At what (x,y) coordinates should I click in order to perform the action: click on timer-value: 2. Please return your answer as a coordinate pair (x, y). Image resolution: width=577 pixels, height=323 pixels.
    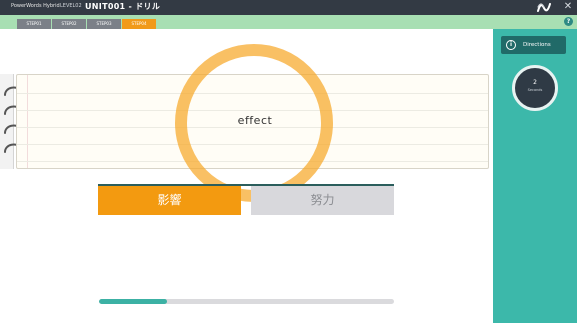
    Looking at the image, I should click on (535, 82).